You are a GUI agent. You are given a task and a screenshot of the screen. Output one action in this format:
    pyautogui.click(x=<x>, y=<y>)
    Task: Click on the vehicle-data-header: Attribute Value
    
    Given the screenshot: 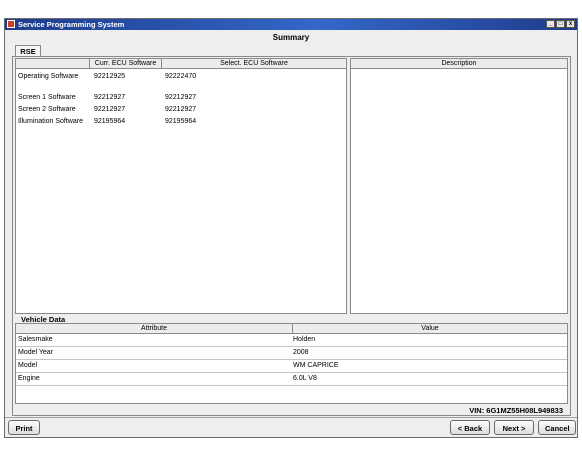 What is the action you would take?
    pyautogui.click(x=291, y=329)
    